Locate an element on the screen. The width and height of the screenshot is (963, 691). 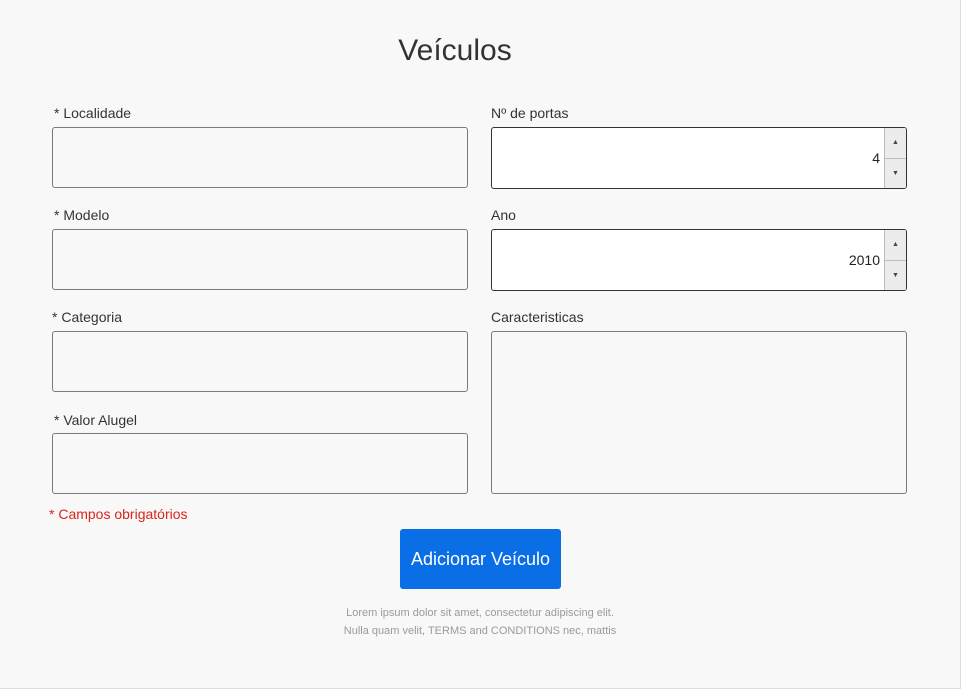
caracteristicas-textarea is located at coordinates (699, 412).